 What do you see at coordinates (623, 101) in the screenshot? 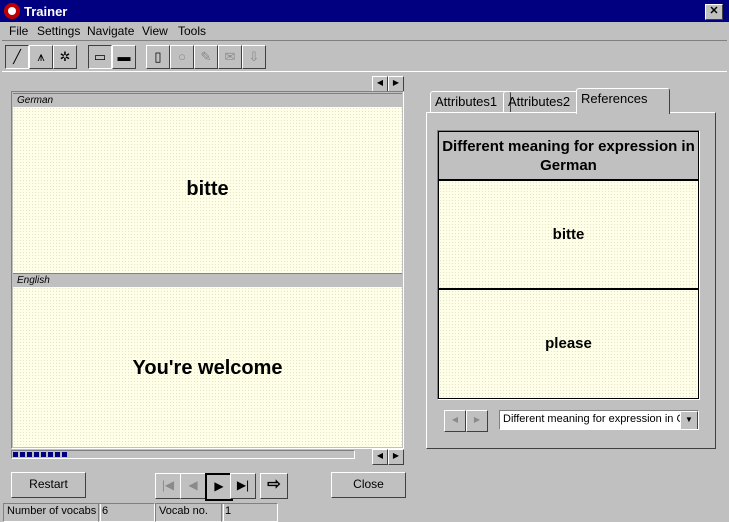
I see `tab-references: References` at bounding box center [623, 101].